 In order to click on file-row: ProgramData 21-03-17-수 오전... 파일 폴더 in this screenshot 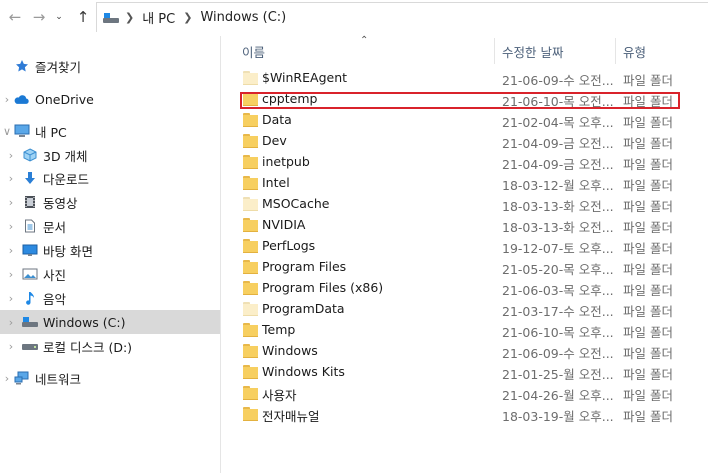, I will do `click(464, 309)`.